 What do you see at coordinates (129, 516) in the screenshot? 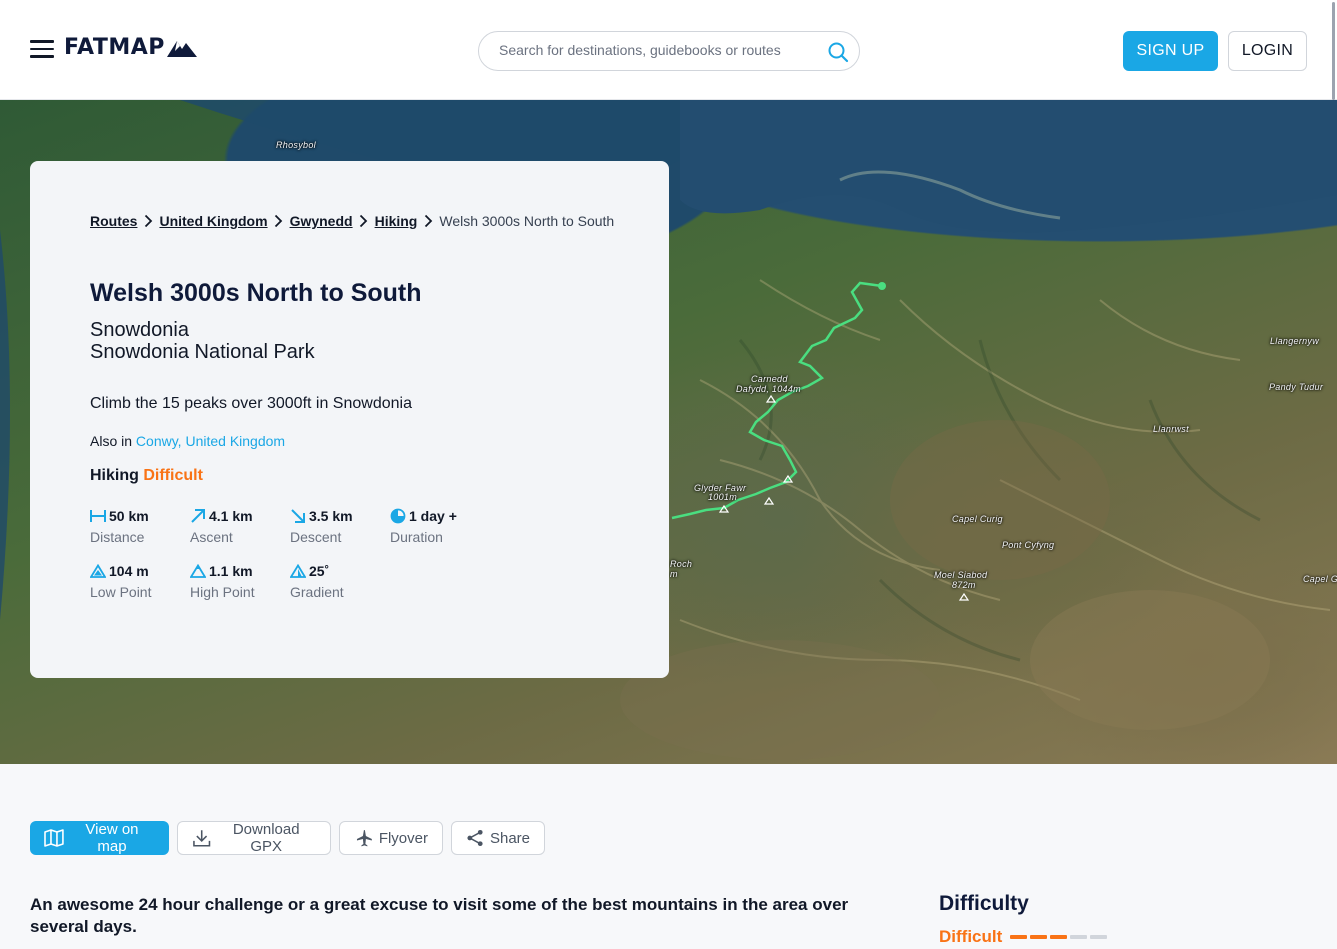
I see `stat-distance-value: 50 km` at bounding box center [129, 516].